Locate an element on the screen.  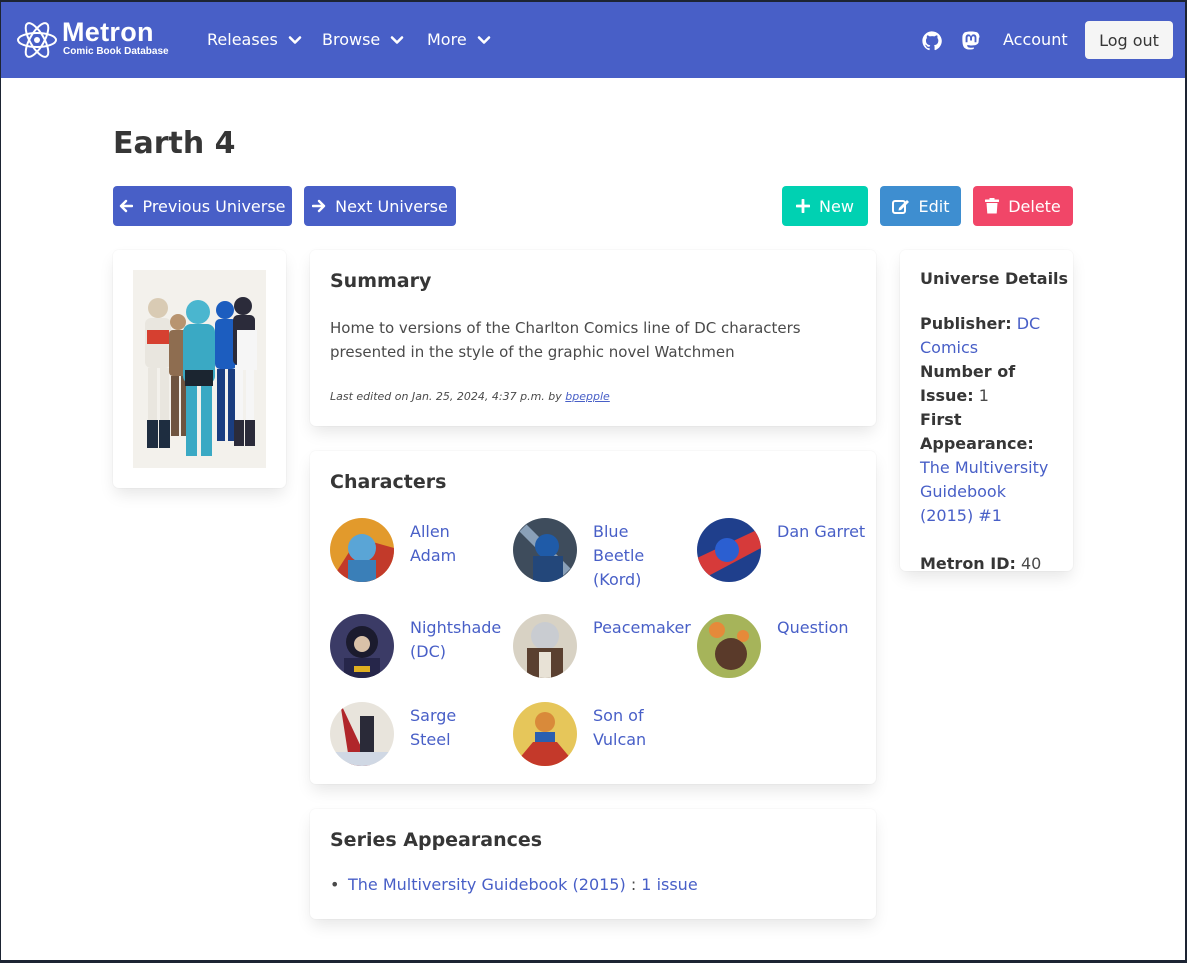
nav-releases: Releases is located at coordinates (254, 39).